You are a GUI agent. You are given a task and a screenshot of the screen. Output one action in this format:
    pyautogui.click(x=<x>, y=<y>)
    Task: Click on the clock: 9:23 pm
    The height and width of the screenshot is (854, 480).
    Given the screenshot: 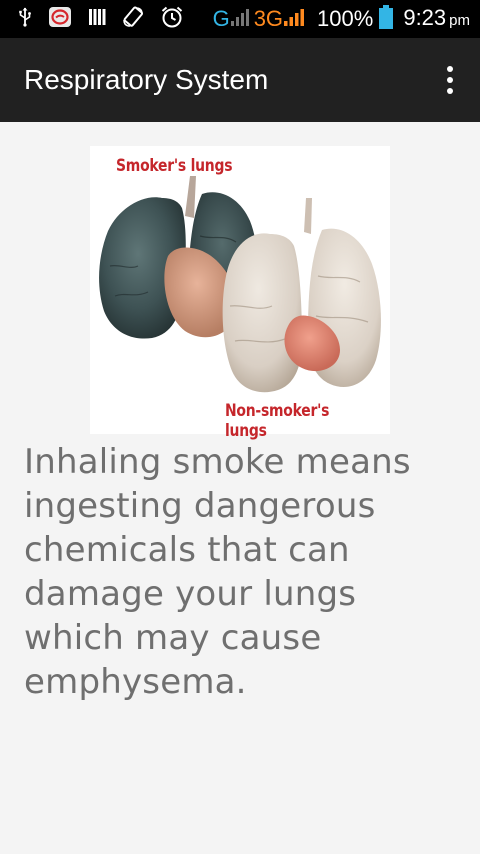 What is the action you would take?
    pyautogui.click(x=436, y=19)
    